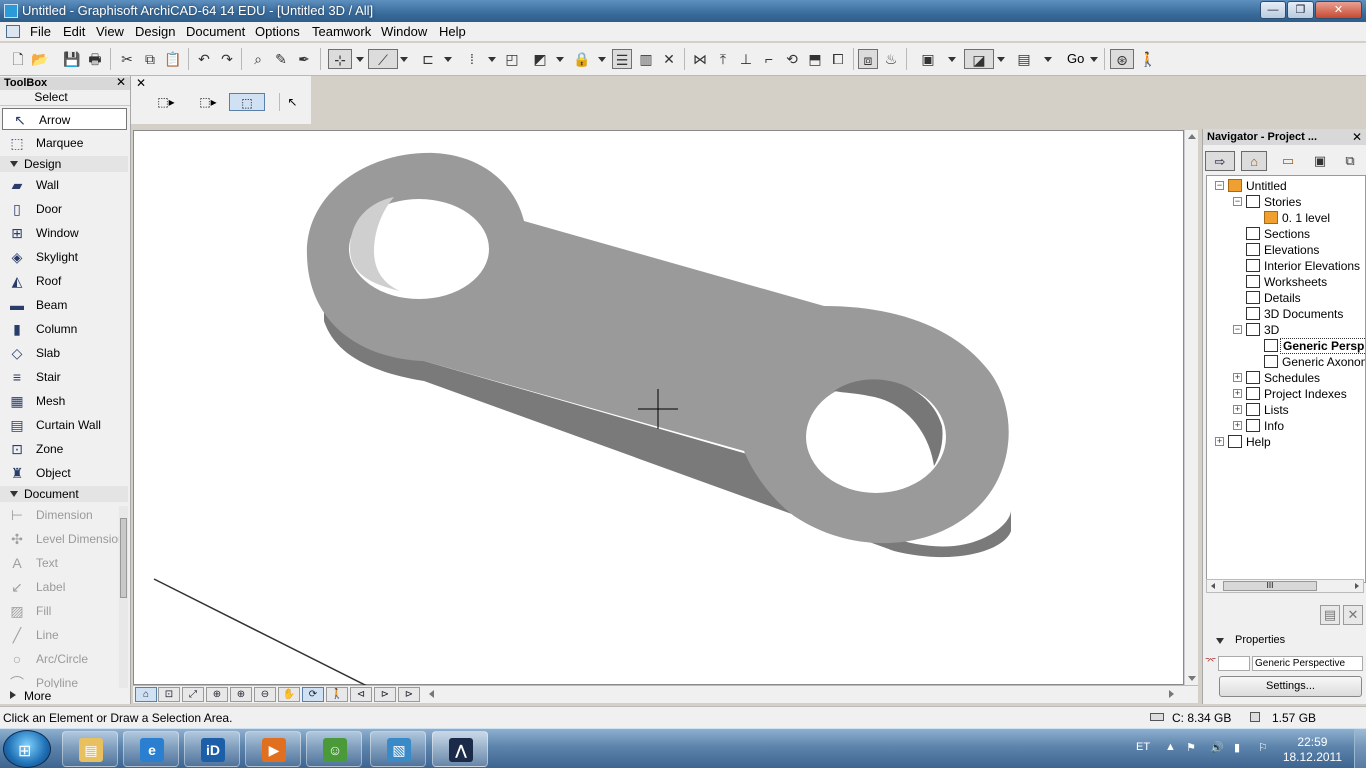 This screenshot has width=1366, height=768. I want to click on menu-file: File, so click(40, 31).